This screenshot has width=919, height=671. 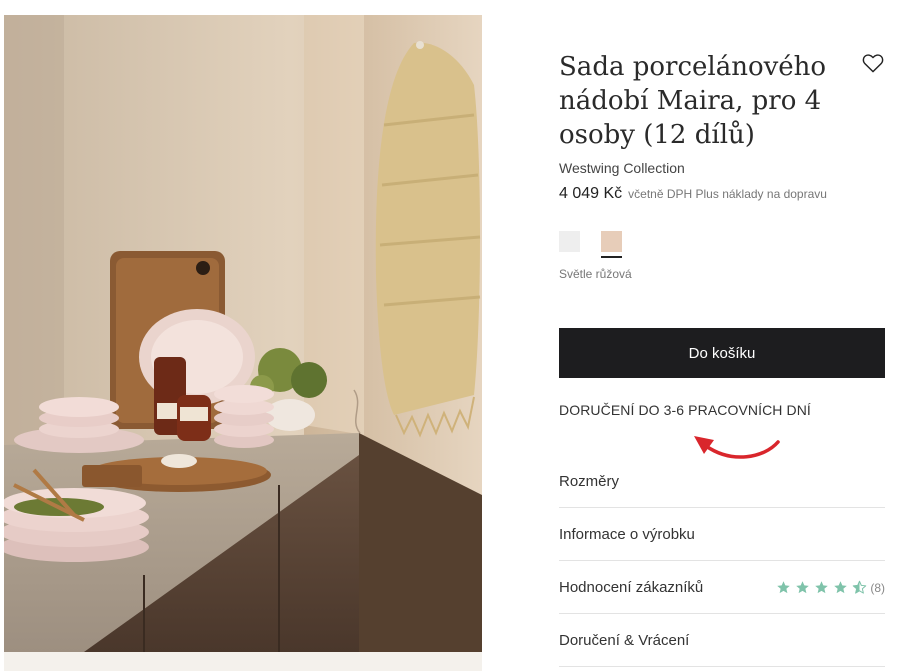 What do you see at coordinates (722, 587) in the screenshot?
I see `accordion-reviews: Hodnocení zákazníků (8)` at bounding box center [722, 587].